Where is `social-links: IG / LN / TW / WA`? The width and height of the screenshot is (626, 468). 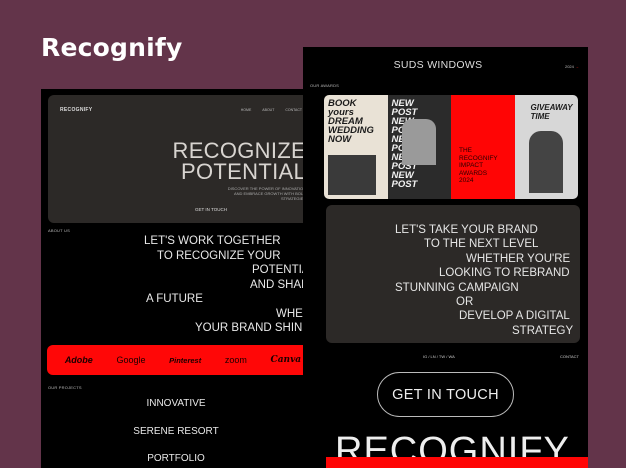
social-links: IG / LN / TW / WA is located at coordinates (439, 356).